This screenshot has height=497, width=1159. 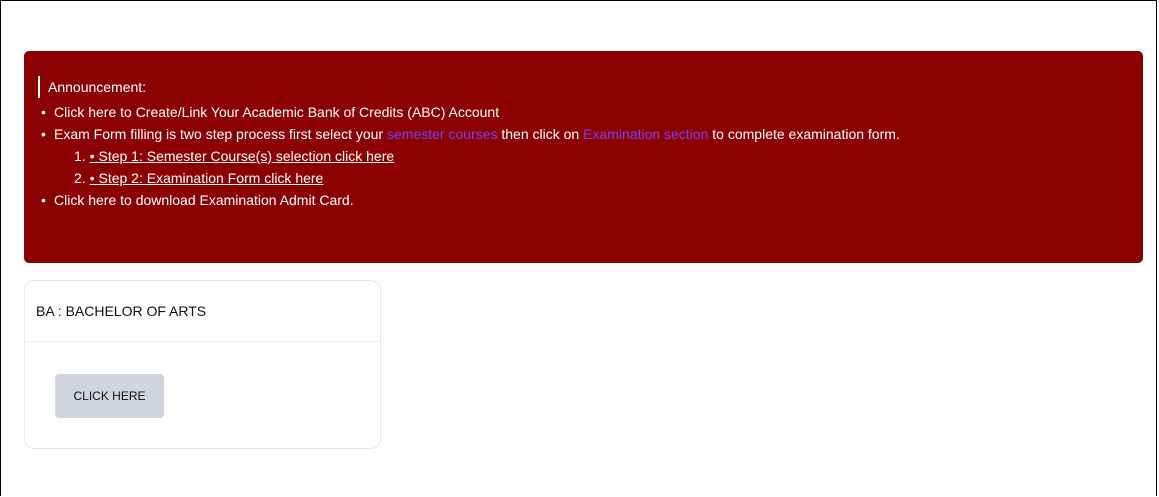 What do you see at coordinates (540, 134) in the screenshot?
I see `exam-form-text-b: then click on` at bounding box center [540, 134].